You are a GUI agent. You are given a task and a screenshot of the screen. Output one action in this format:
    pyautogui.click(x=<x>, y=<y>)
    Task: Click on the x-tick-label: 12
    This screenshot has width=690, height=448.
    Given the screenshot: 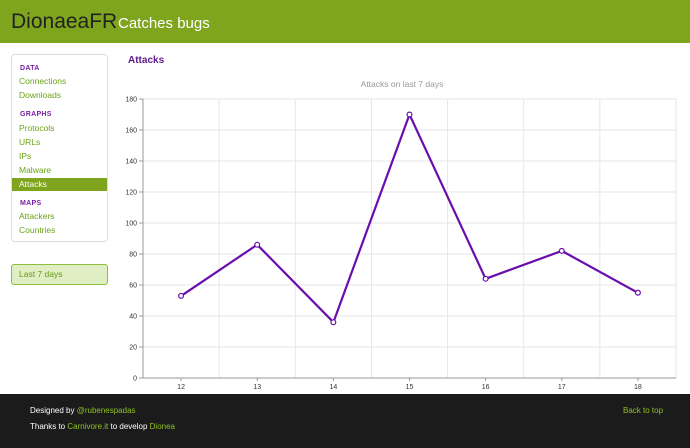 What is the action you would take?
    pyautogui.click(x=181, y=387)
    